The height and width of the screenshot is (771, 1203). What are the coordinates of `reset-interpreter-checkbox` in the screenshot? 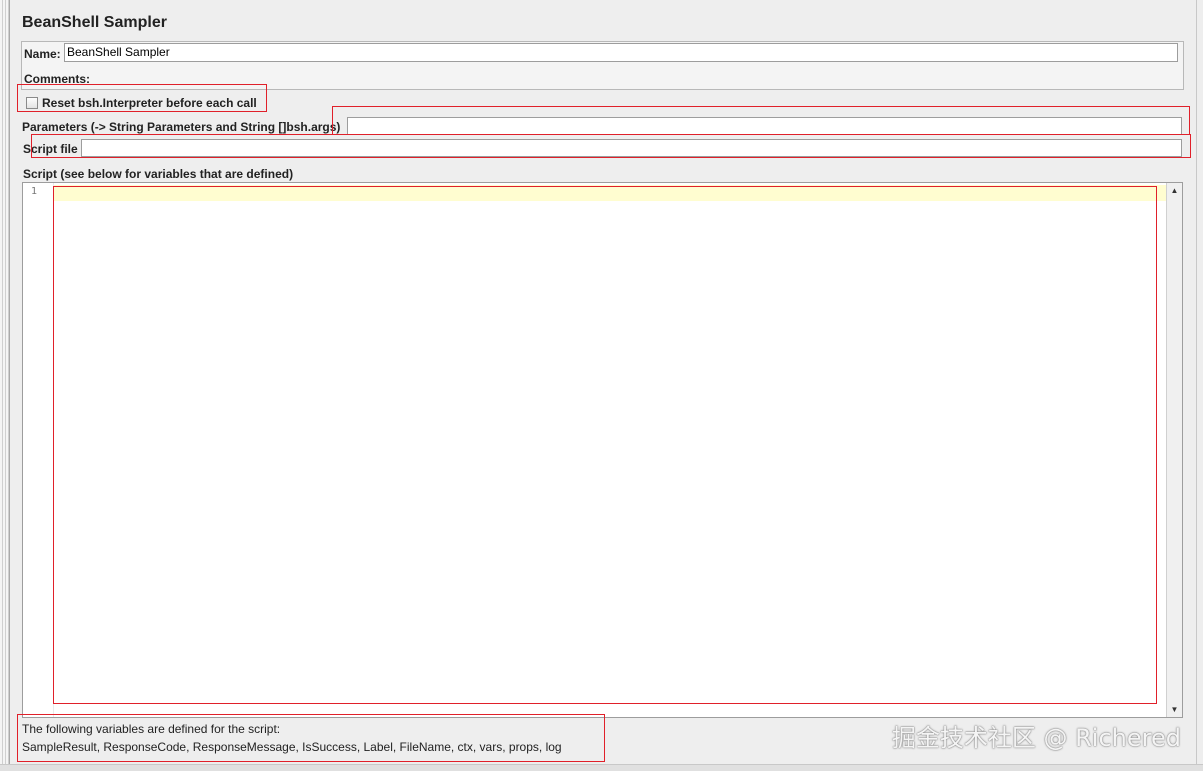 It's located at (32, 103).